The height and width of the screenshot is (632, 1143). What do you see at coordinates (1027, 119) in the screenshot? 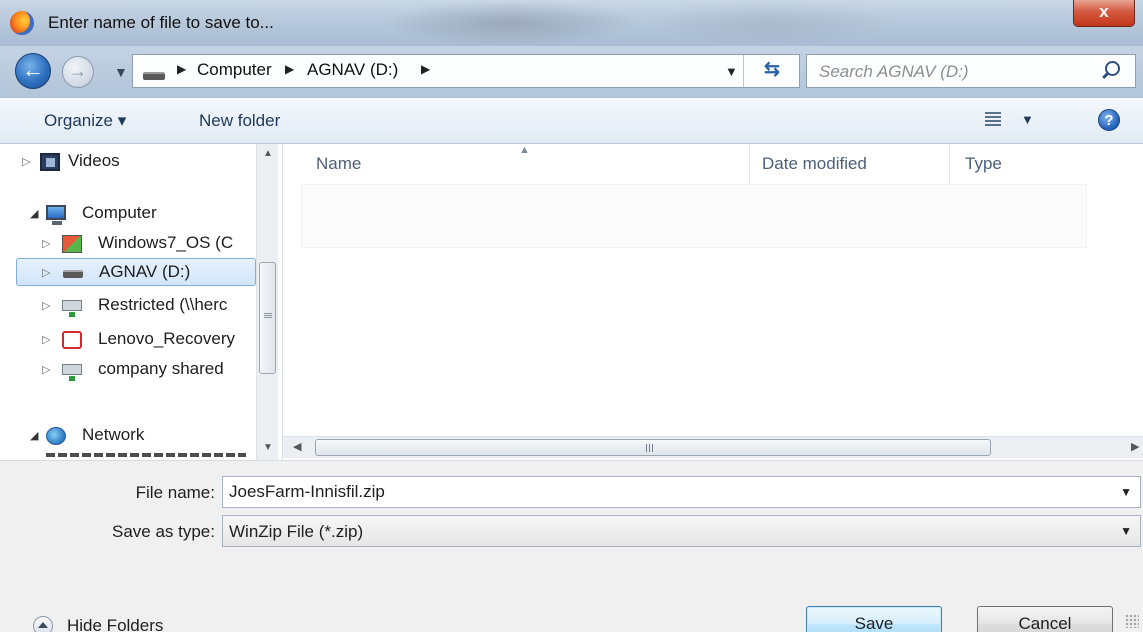
I see `view-dropdown-icon: ▼` at bounding box center [1027, 119].